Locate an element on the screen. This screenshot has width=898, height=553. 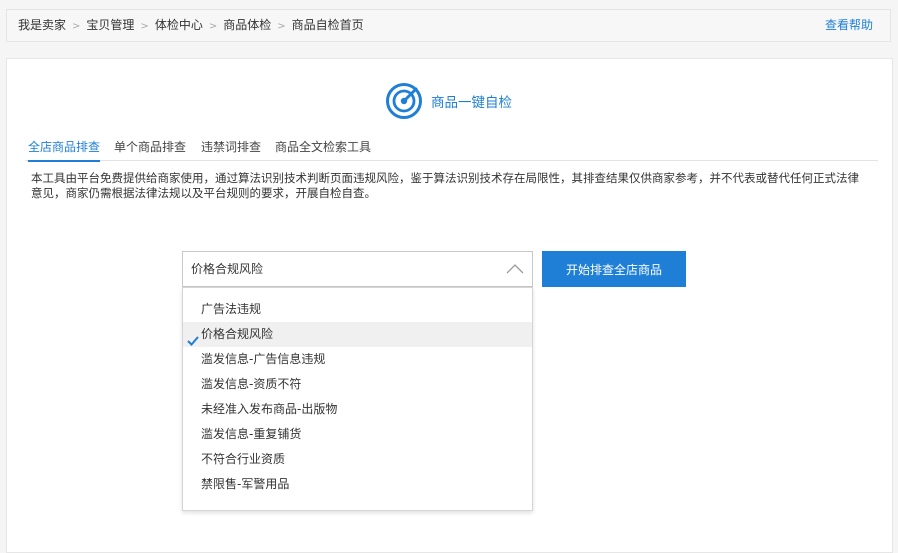
page-header: 商品一键自检 is located at coordinates (448, 101).